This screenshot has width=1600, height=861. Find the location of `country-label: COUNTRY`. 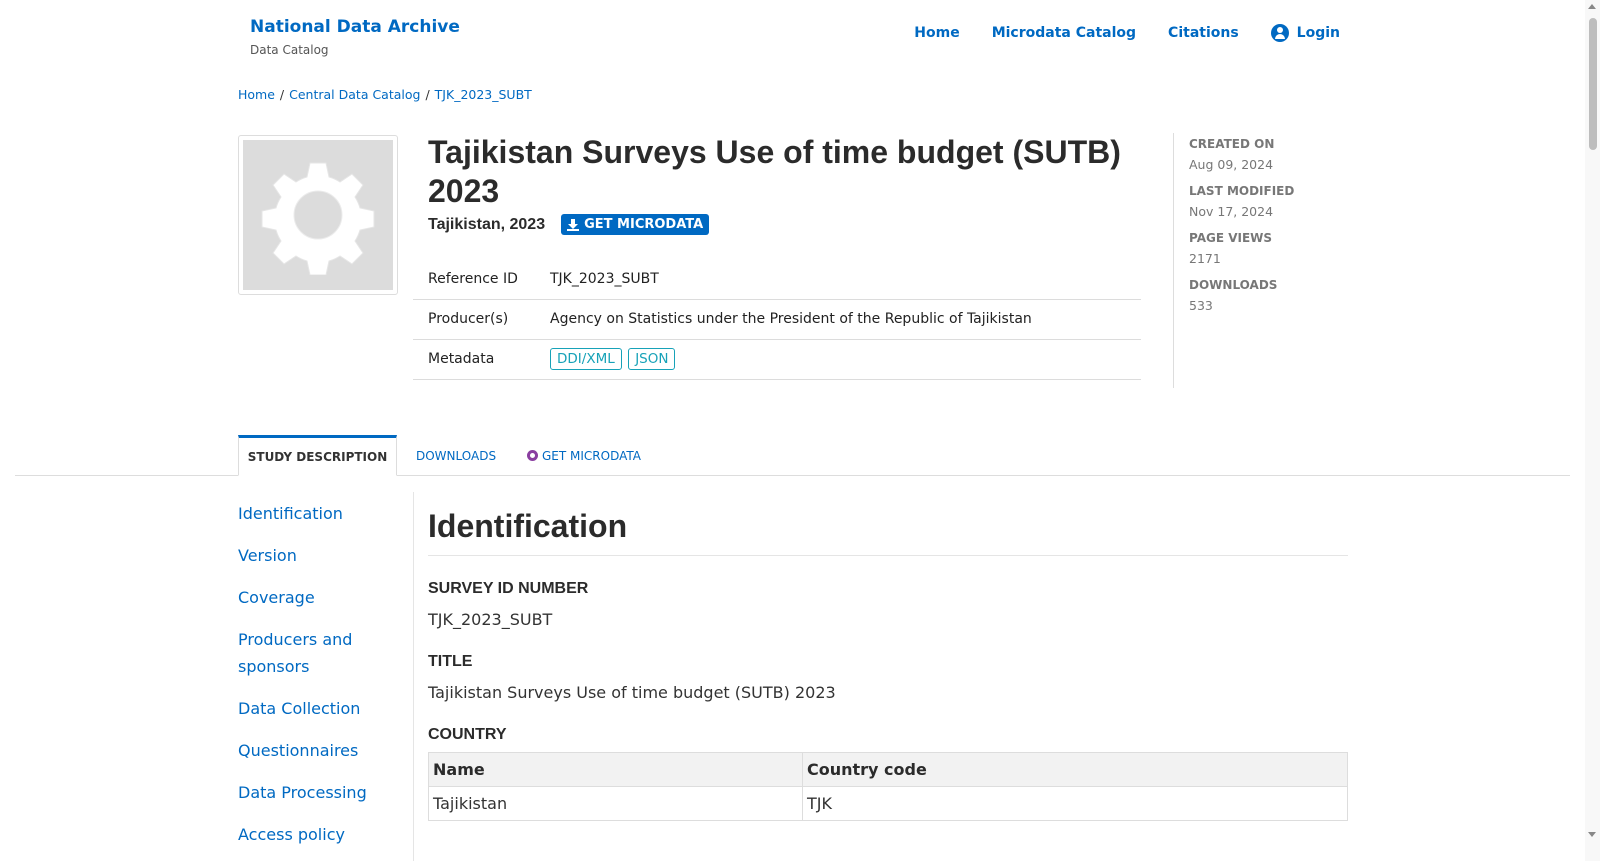

country-label: COUNTRY is located at coordinates (467, 734).